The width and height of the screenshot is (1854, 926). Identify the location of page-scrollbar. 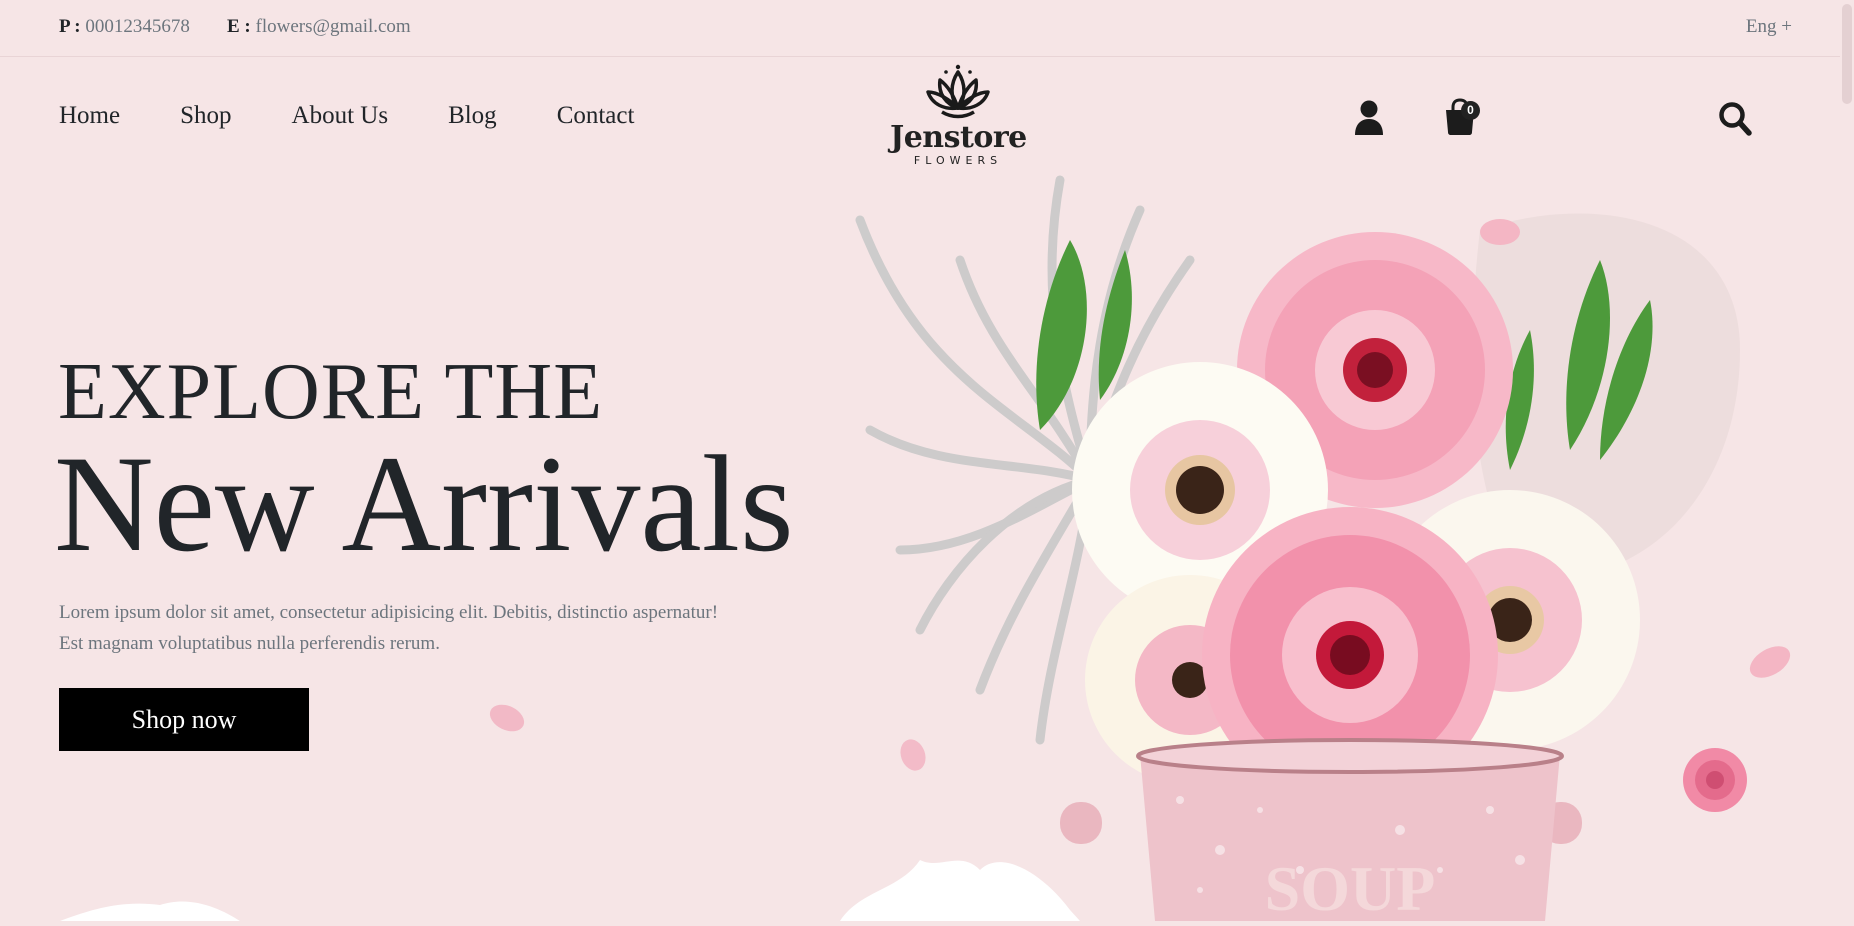
(1847, 460).